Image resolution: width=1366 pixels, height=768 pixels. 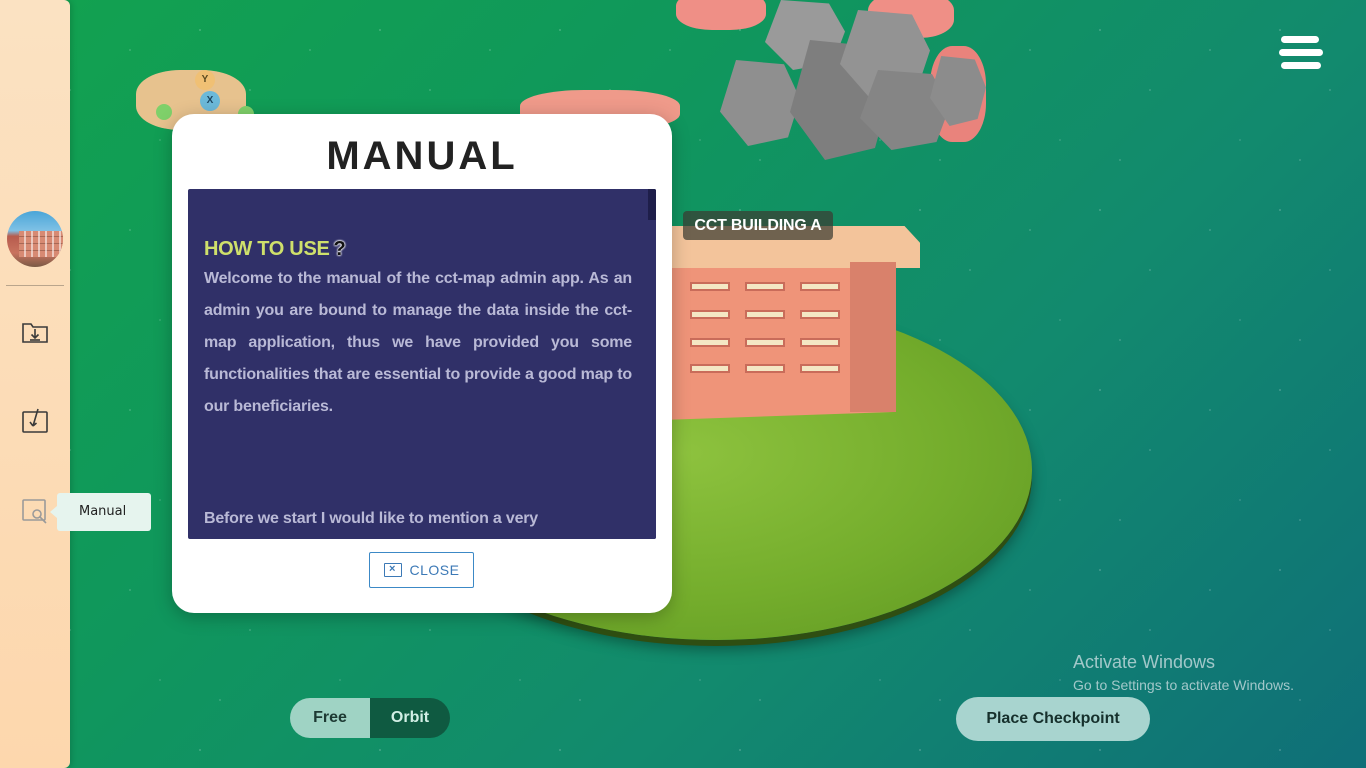 What do you see at coordinates (41, 244) in the screenshot?
I see `avatar-building-image` at bounding box center [41, 244].